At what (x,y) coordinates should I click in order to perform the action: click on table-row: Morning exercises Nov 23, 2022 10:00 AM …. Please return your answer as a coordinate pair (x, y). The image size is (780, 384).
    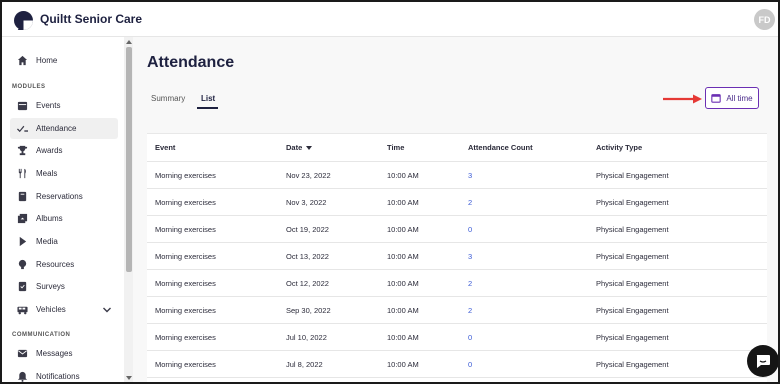
    Looking at the image, I should click on (457, 175).